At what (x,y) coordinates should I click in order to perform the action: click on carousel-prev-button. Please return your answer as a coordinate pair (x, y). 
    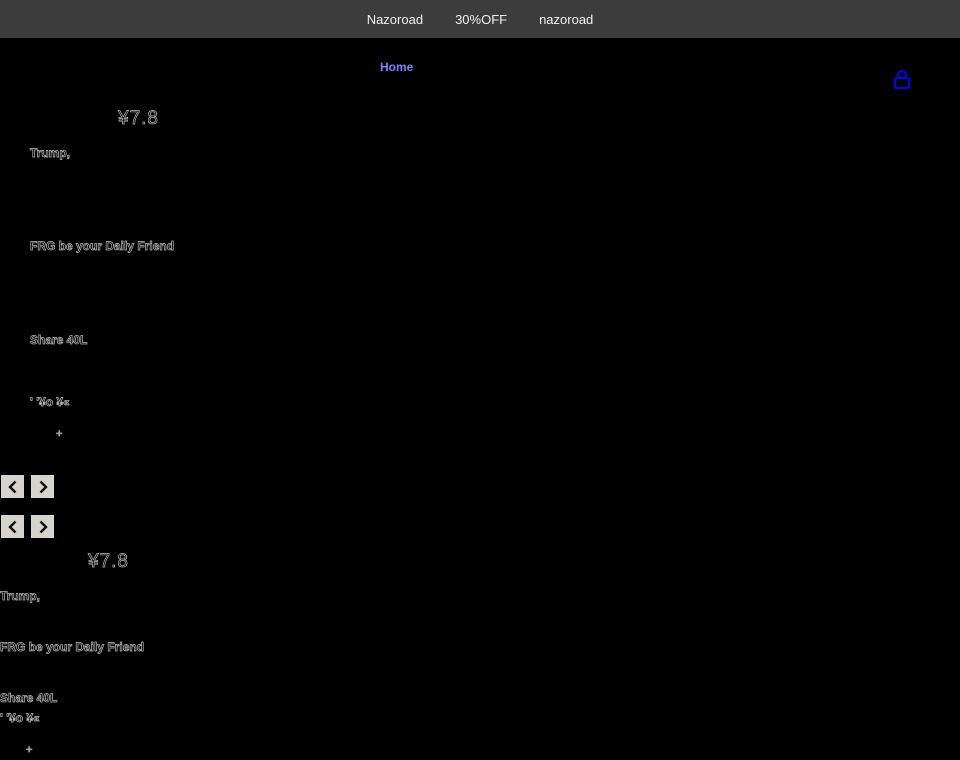
    Looking at the image, I should click on (12, 486).